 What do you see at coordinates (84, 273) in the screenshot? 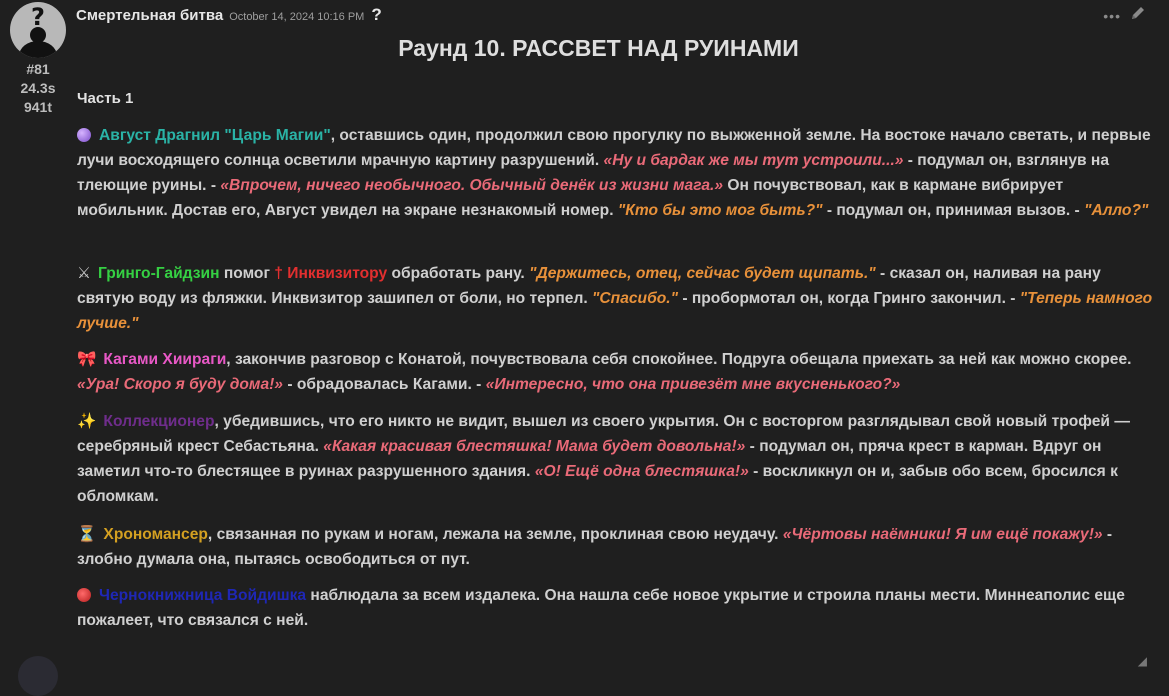
I see `crossed-swords-icon: ⚔` at bounding box center [84, 273].